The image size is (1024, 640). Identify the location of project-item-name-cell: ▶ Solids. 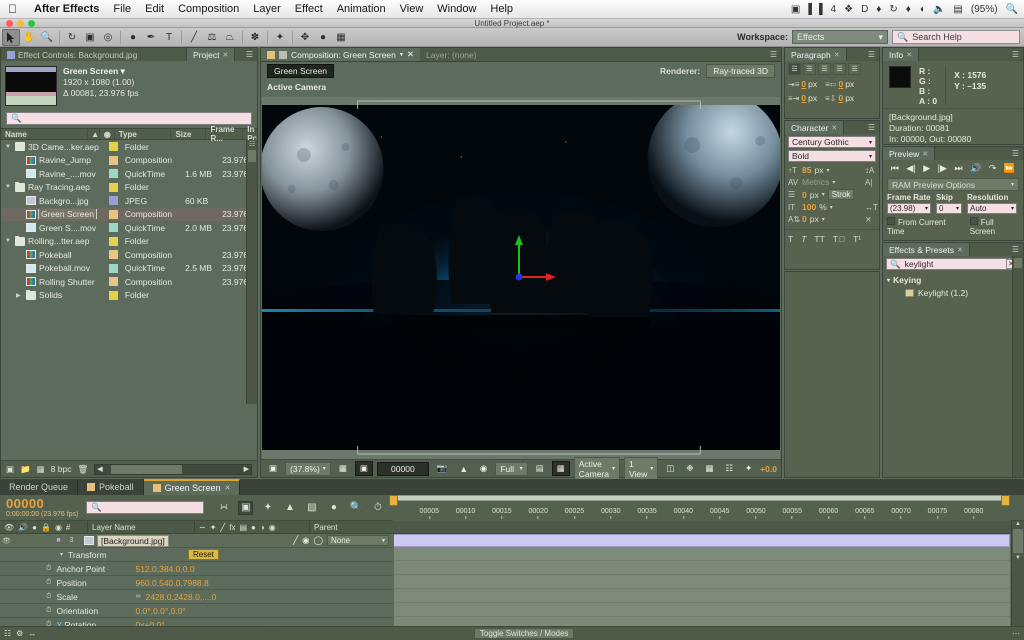
(53, 295).